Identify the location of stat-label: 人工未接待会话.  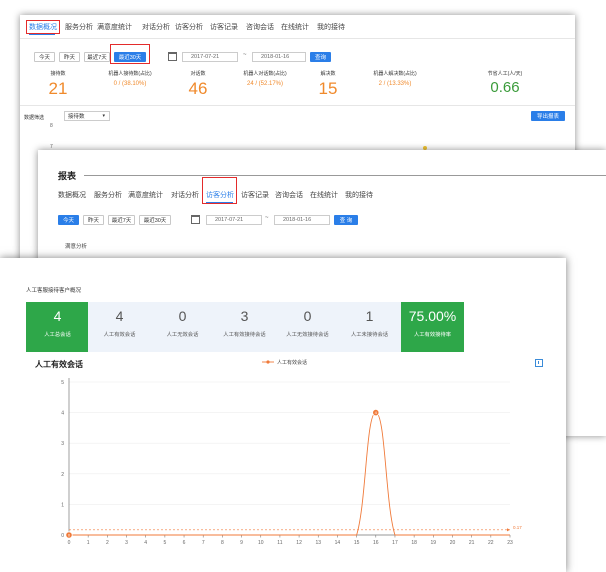
(369, 335).